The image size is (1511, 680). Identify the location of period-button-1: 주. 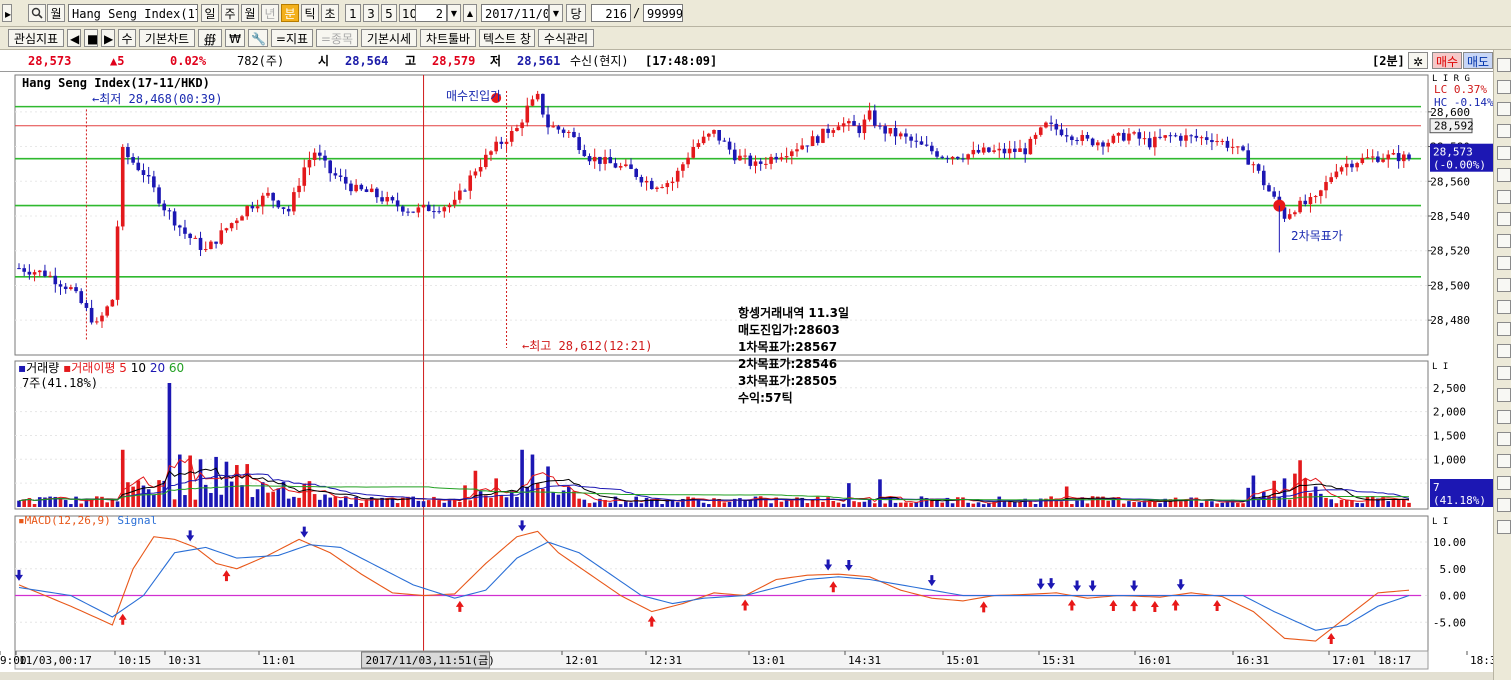
(230, 13).